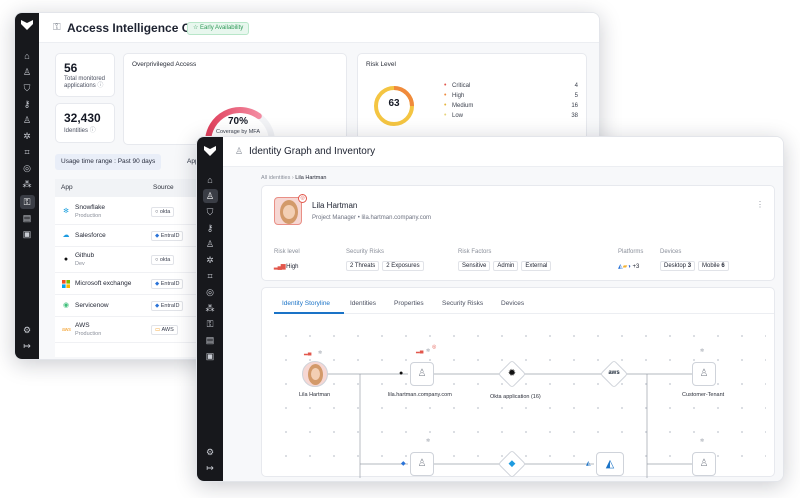 The width and height of the screenshot is (800, 498). Describe the element at coordinates (85, 75) in the screenshot. I see `monitored-apps-card: 56 Total monitored applications ⓘ` at that location.